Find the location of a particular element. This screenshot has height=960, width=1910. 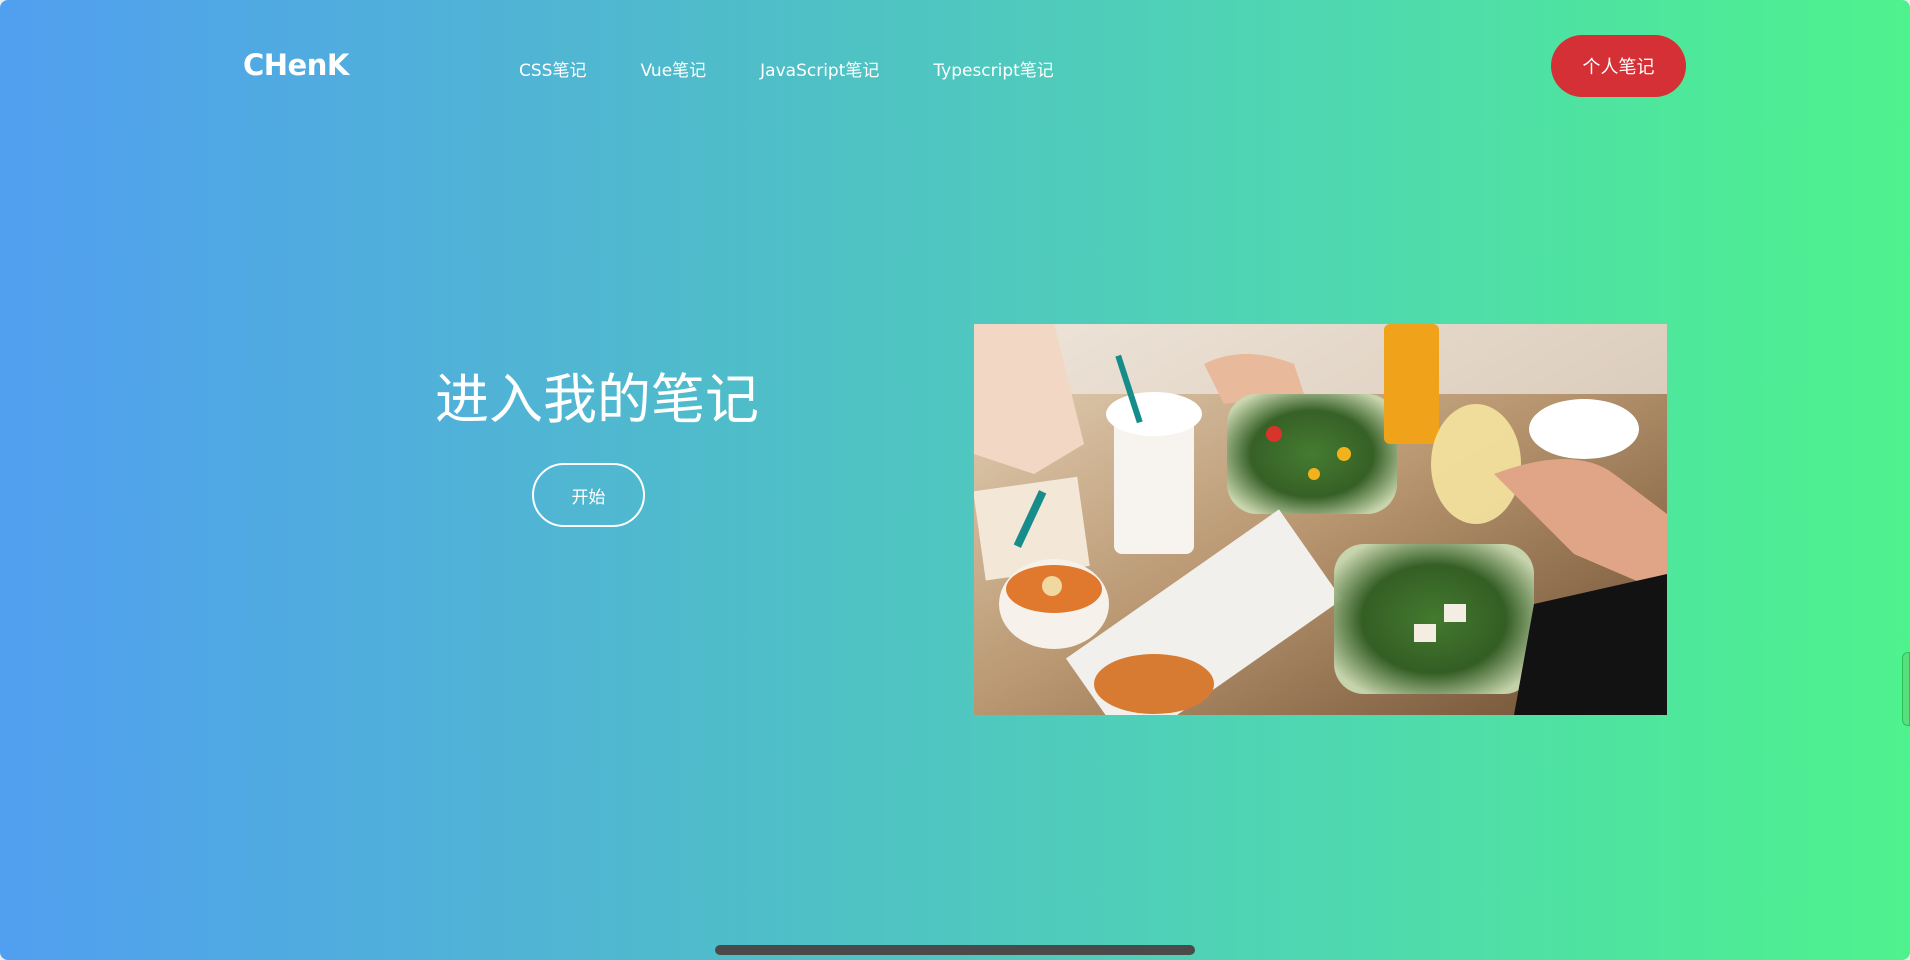

hero-food-image is located at coordinates (1320, 519).